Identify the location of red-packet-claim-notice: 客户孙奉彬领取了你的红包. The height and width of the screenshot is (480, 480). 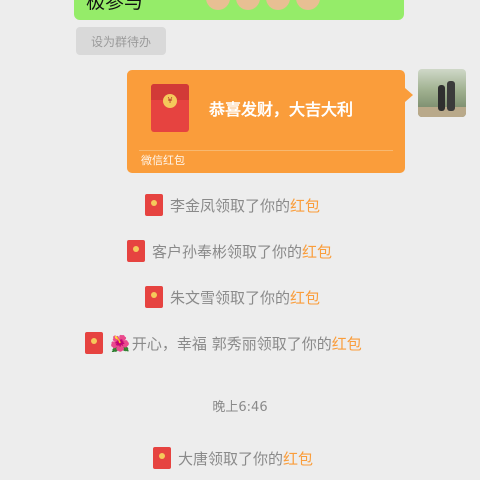
(229, 251).